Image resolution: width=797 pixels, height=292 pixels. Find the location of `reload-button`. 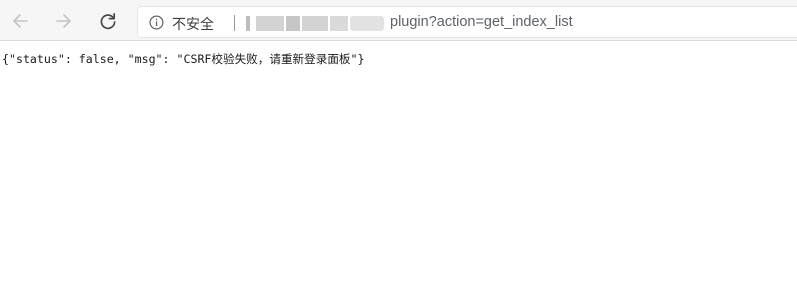

reload-button is located at coordinates (108, 21).